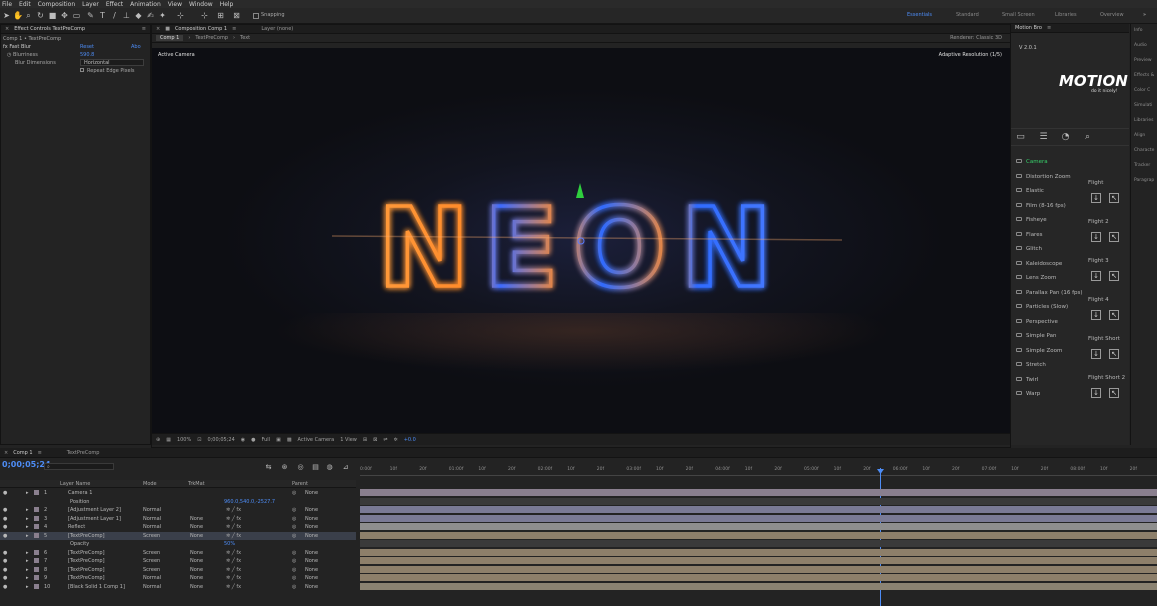  What do you see at coordinates (1142, 165) in the screenshot?
I see `right-panel-tab: Tracker` at bounding box center [1142, 165].